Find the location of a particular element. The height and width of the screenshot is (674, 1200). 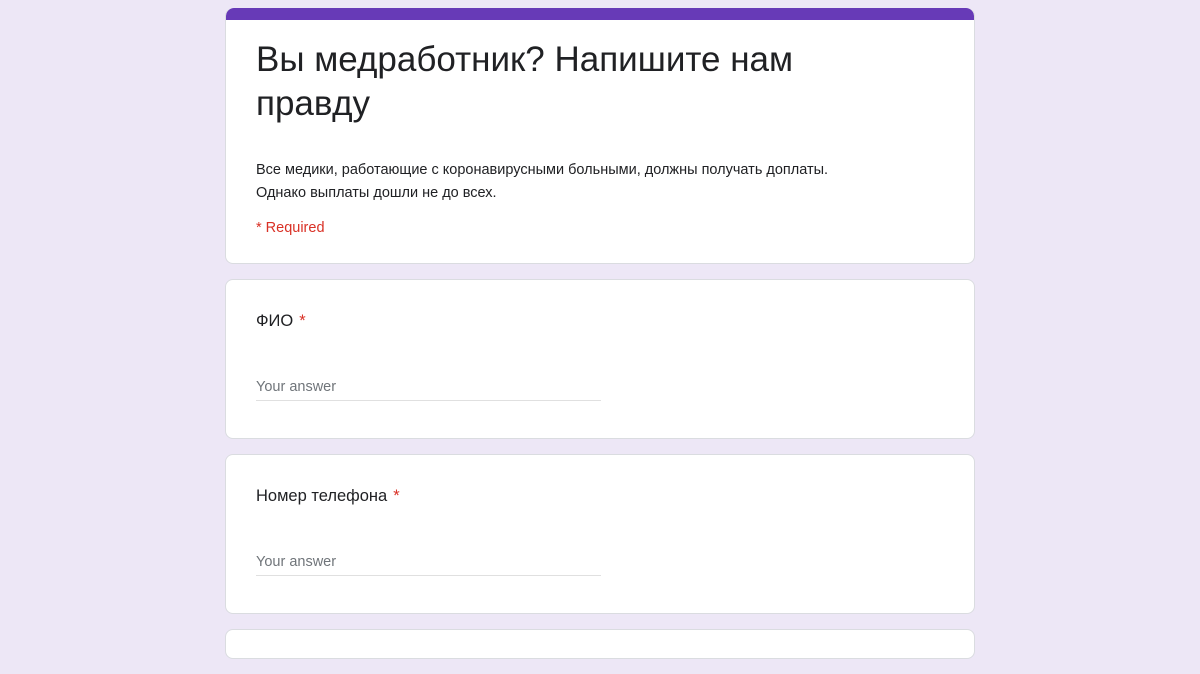

required-note: * Required is located at coordinates (290, 228).